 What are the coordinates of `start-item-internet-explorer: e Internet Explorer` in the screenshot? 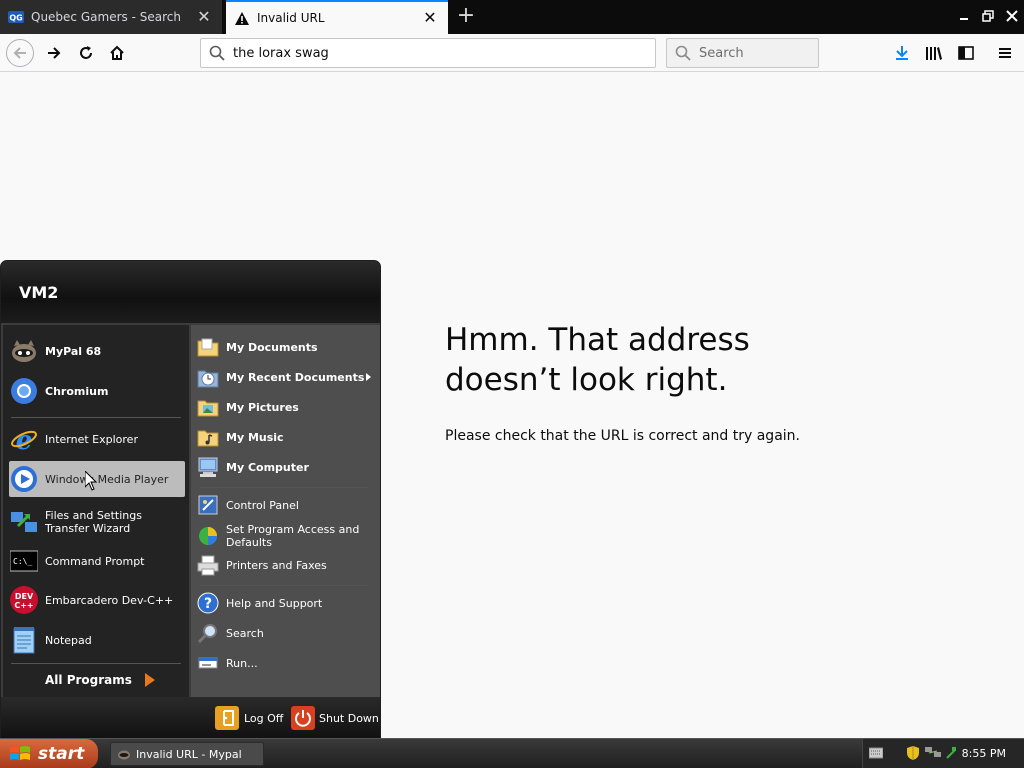 It's located at (97, 439).